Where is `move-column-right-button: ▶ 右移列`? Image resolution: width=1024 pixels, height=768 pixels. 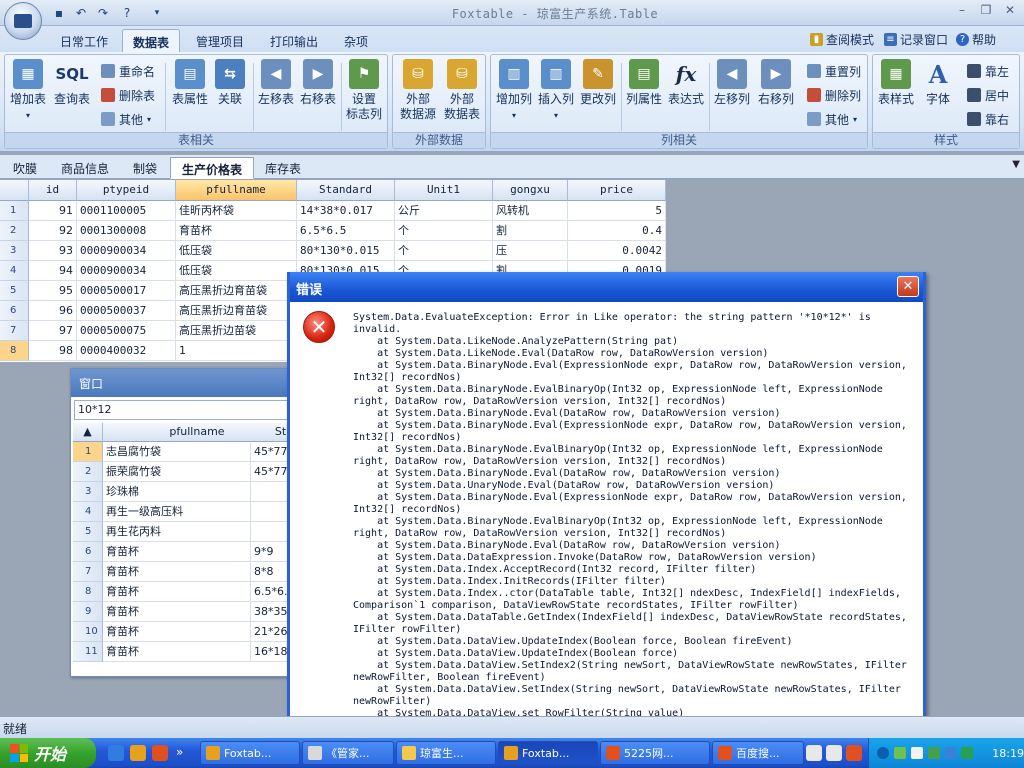 move-column-right-button: ▶ 右移列 is located at coordinates (776, 94).